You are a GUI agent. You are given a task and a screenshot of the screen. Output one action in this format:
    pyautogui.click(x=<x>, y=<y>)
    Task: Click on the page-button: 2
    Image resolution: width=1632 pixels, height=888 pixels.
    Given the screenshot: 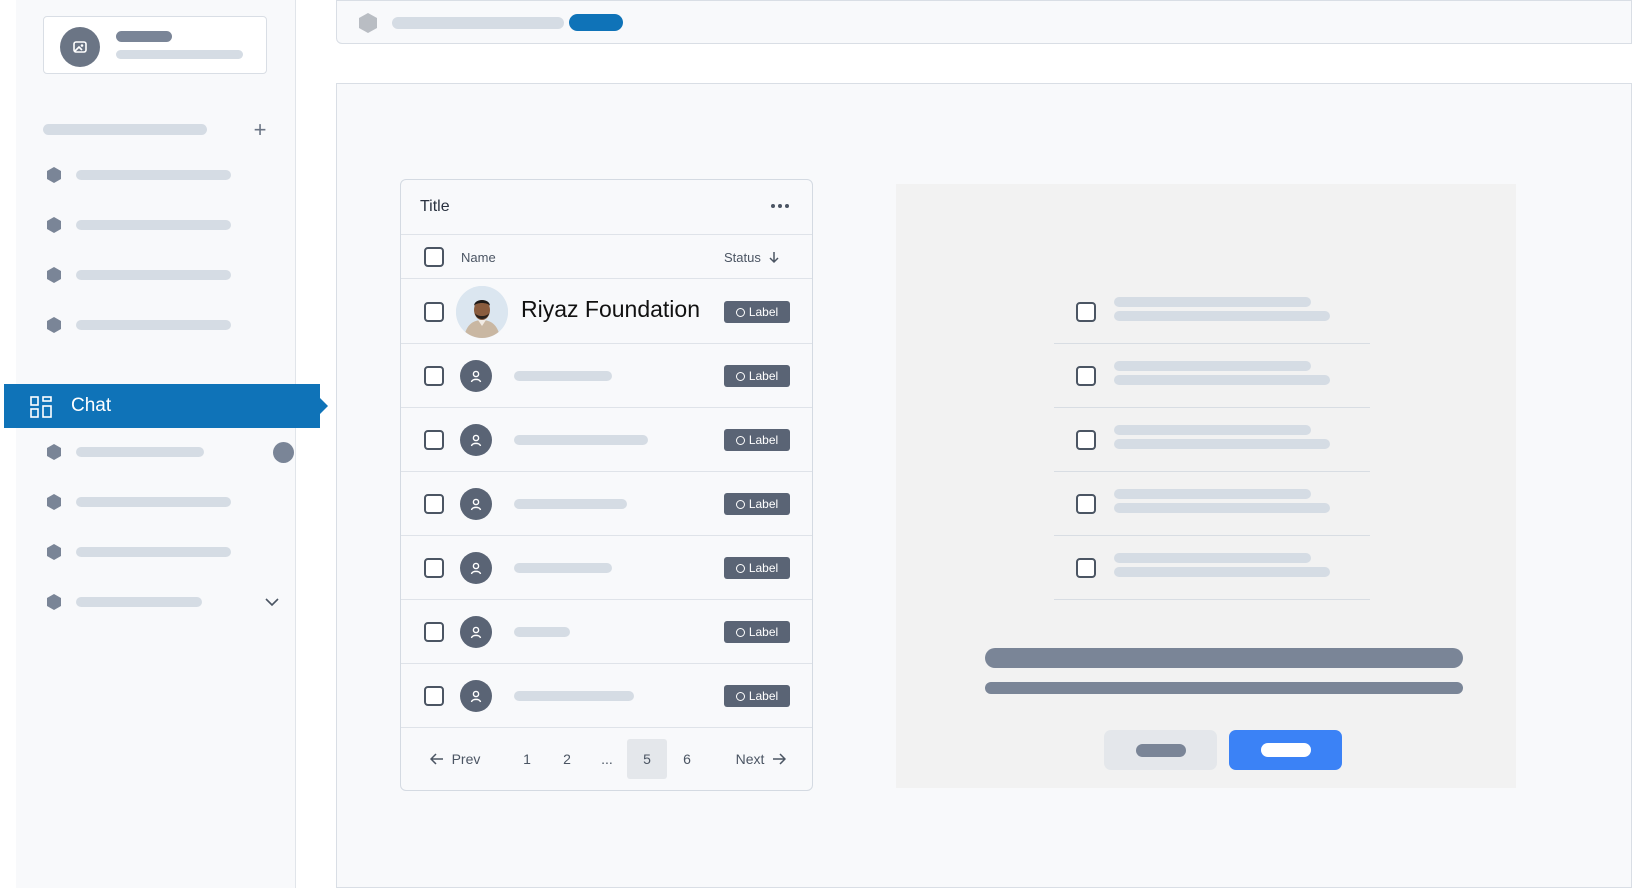 What is the action you would take?
    pyautogui.click(x=567, y=759)
    